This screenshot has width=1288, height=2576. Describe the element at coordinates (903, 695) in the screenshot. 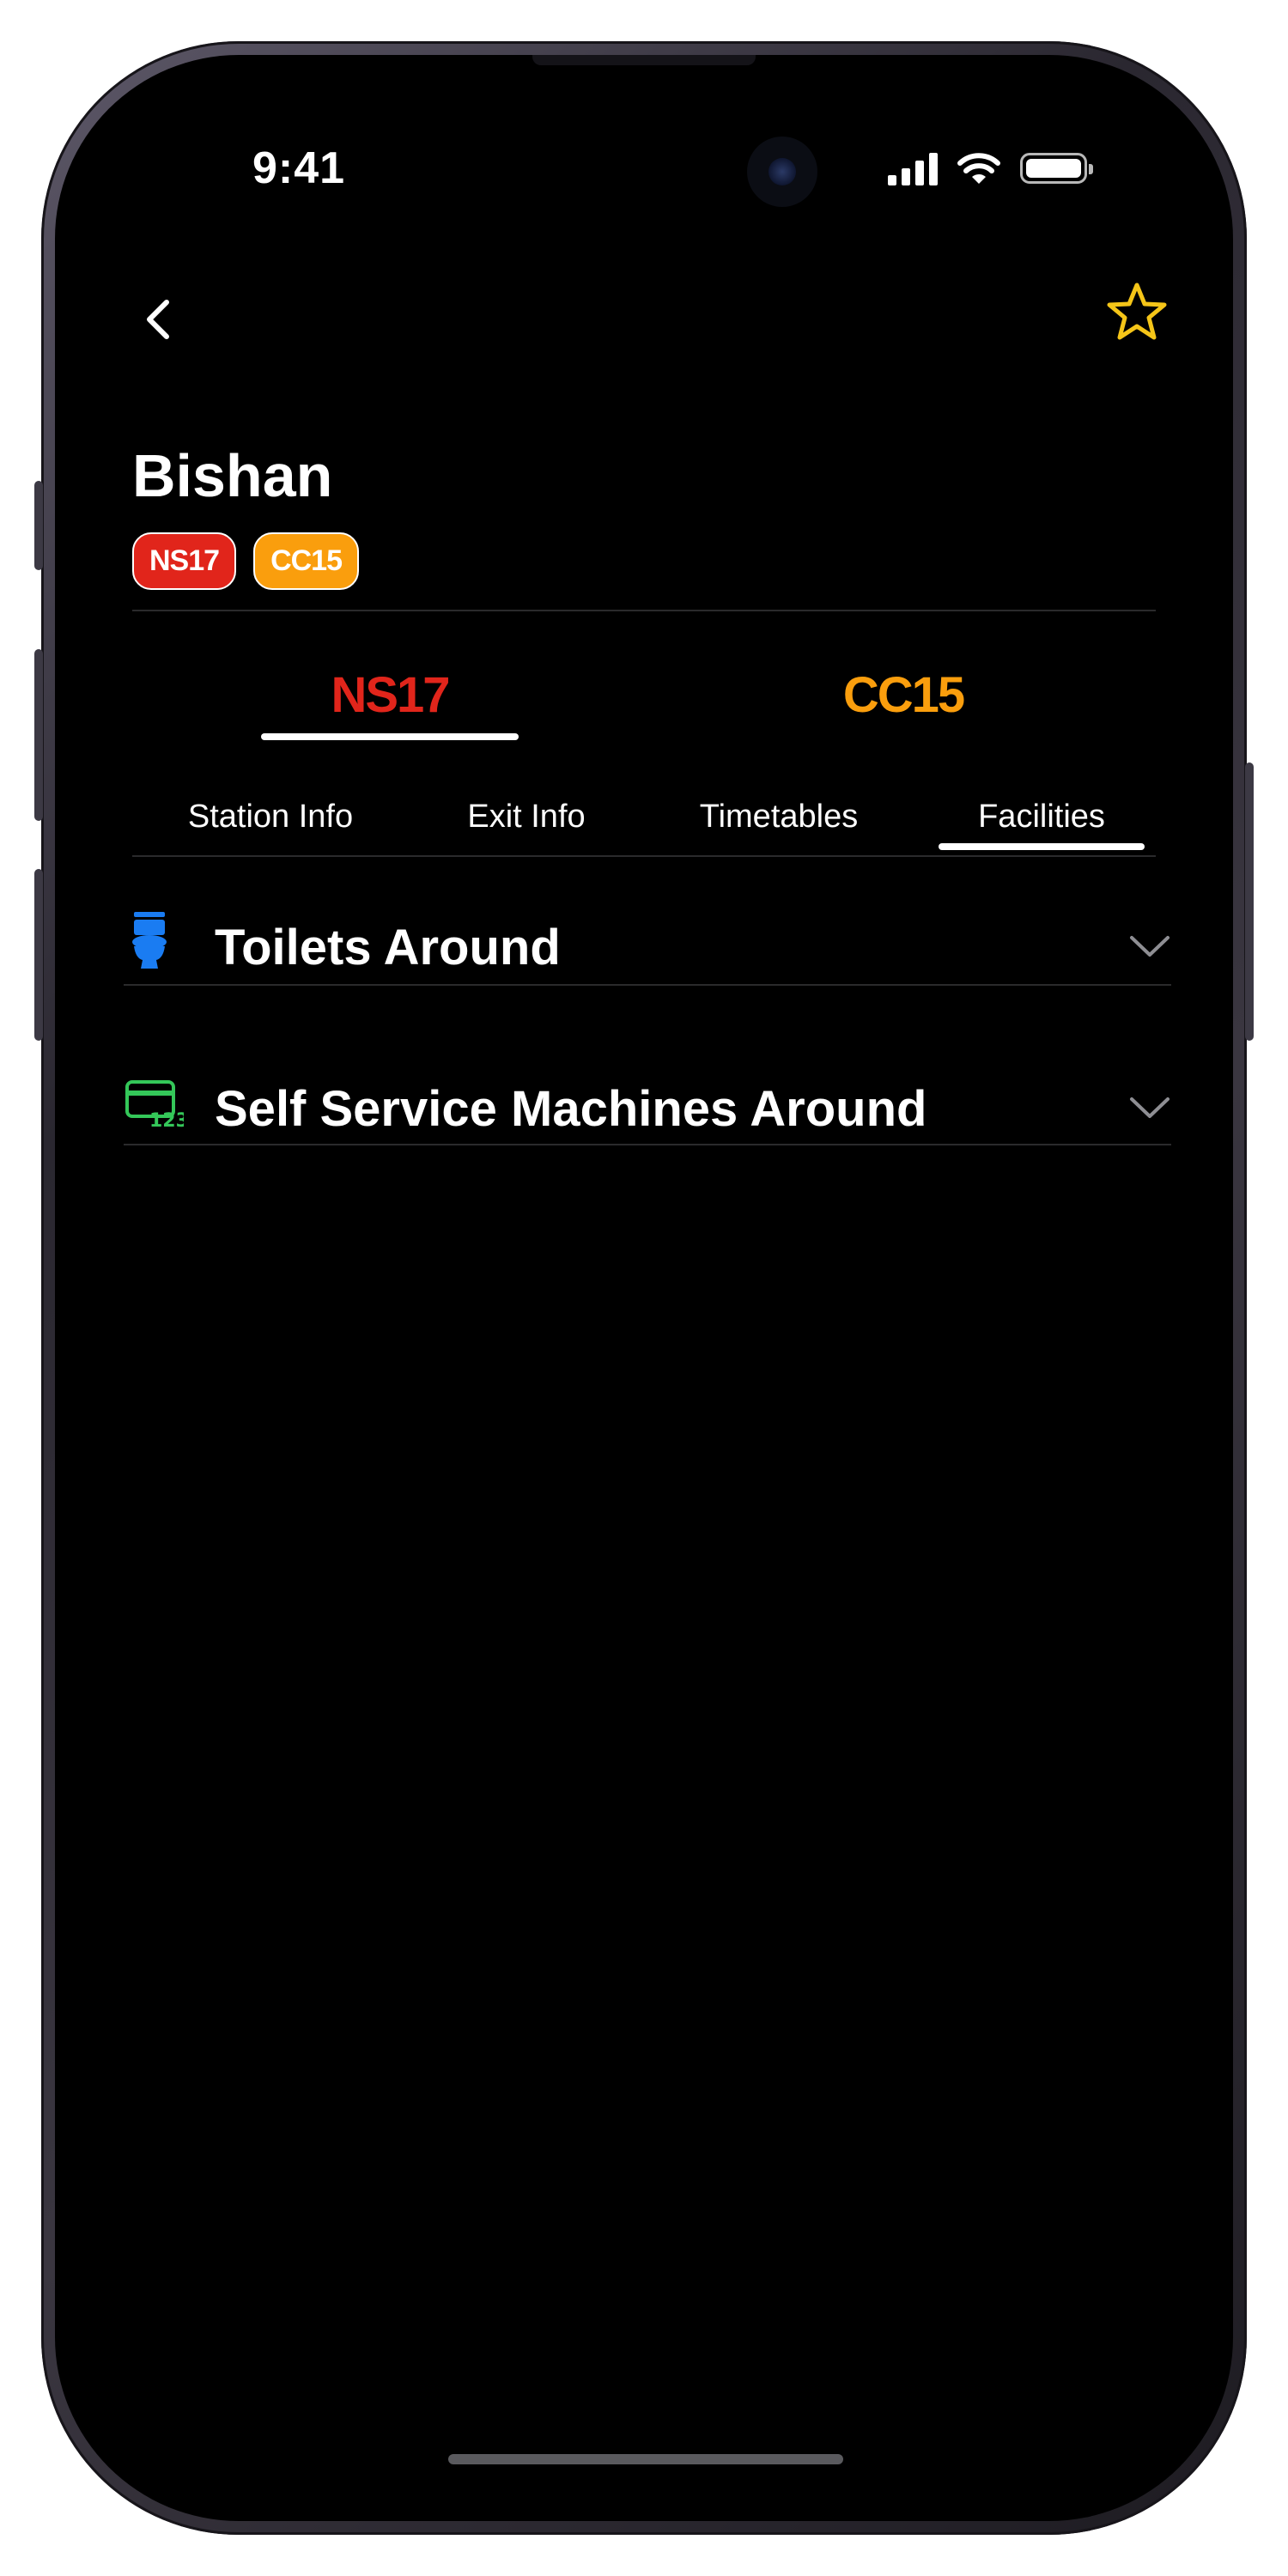

I see `line-tab-cc15: CC15` at that location.